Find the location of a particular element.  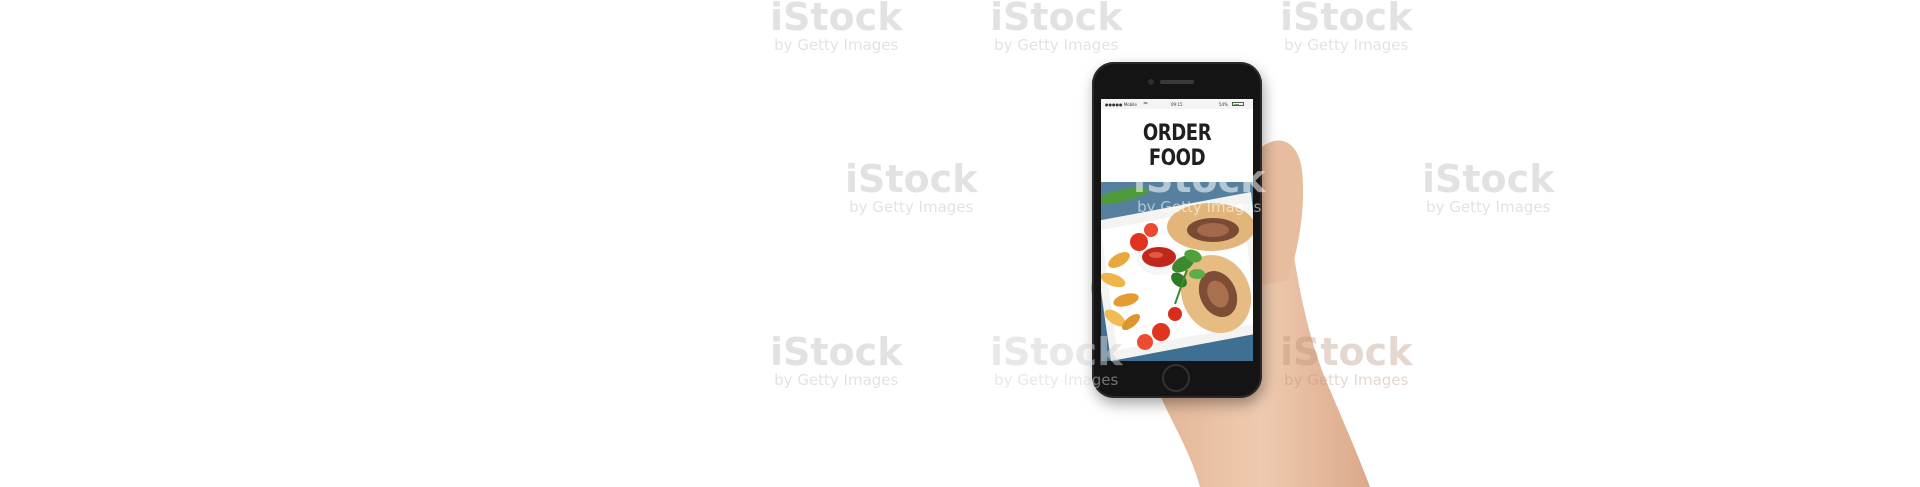

smartphone: ●●●●● Mobile ≈ 09:15 54% ORDER FOOD is located at coordinates (1177, 230).